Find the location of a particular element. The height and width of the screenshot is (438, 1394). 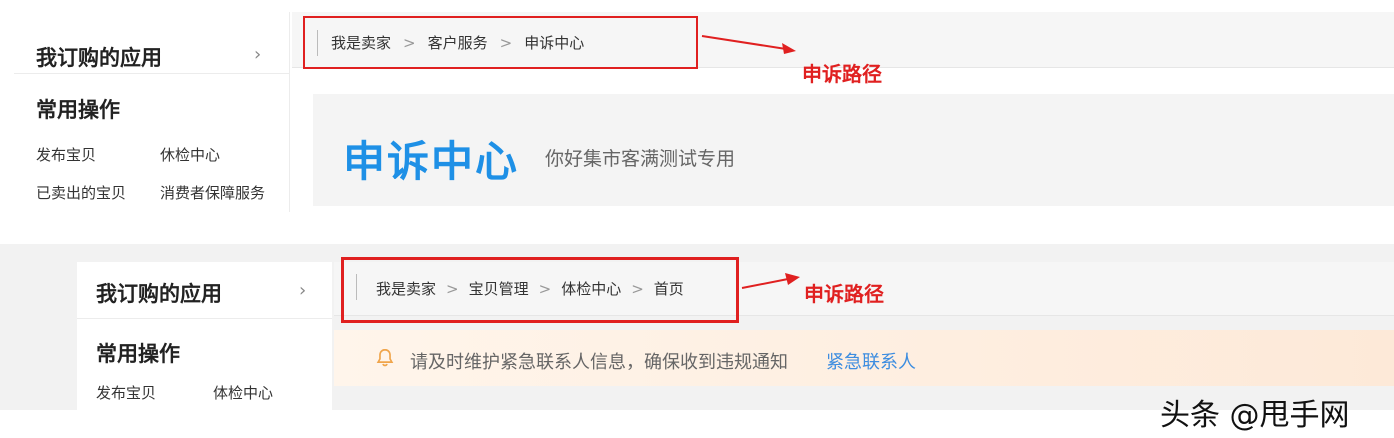

page-subtitle: 你好集市客满测试专用 is located at coordinates (640, 159).